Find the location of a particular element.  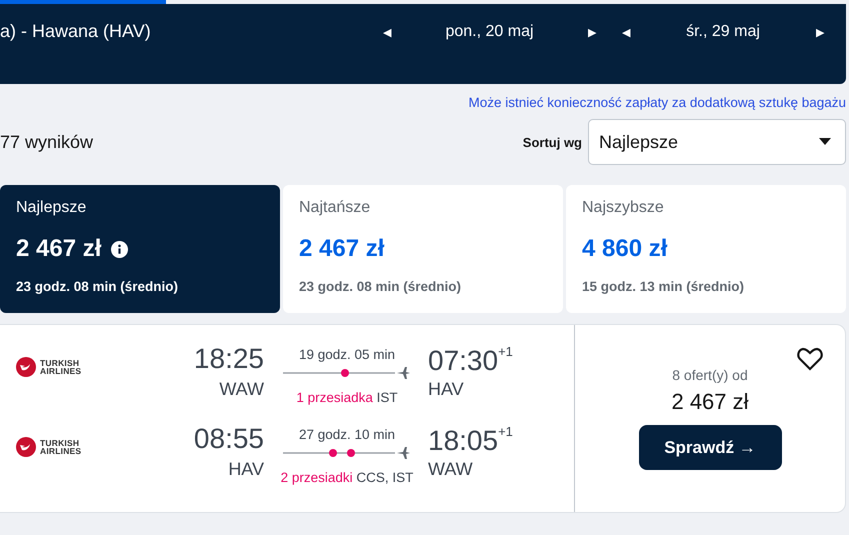

offers-count: 8 ofert(y) od is located at coordinates (710, 375).